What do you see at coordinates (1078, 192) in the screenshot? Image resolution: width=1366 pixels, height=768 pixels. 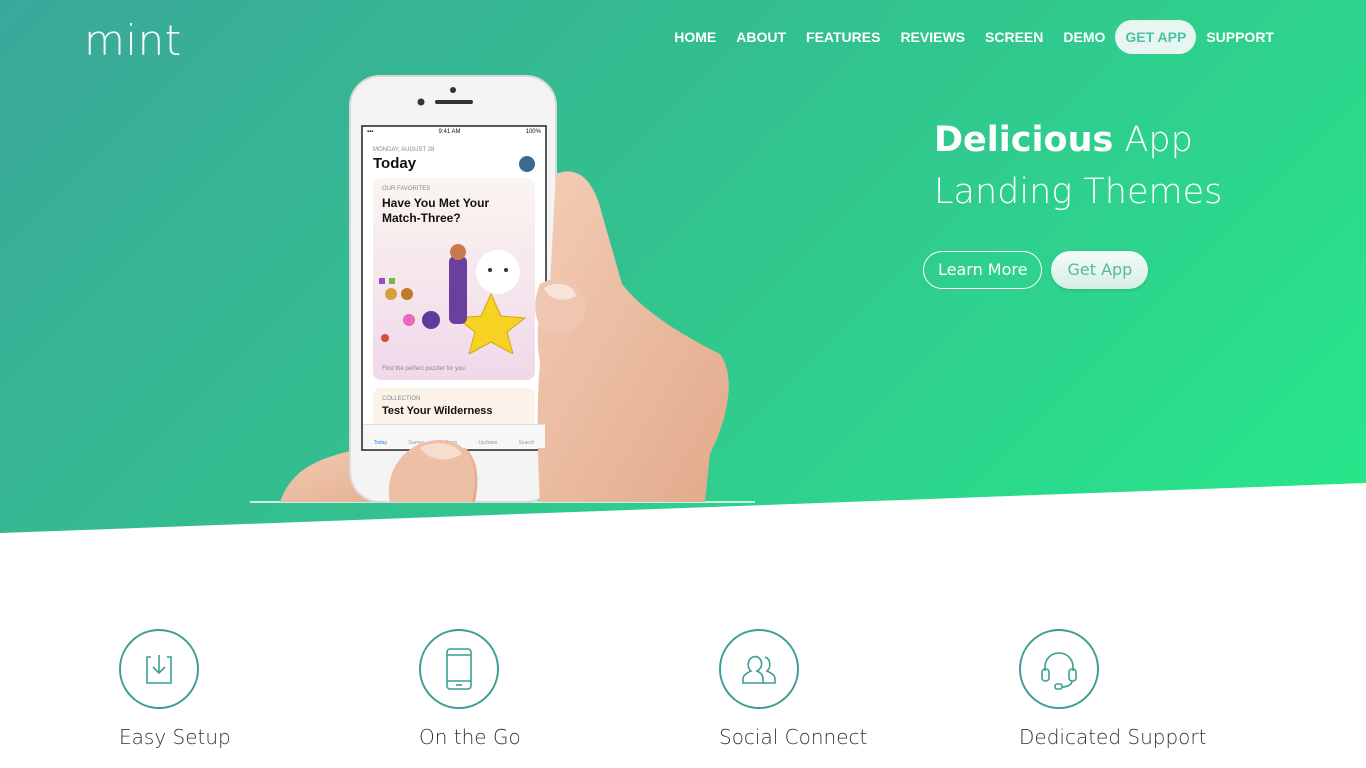 I see `headline-line2: Landing Themes` at bounding box center [1078, 192].